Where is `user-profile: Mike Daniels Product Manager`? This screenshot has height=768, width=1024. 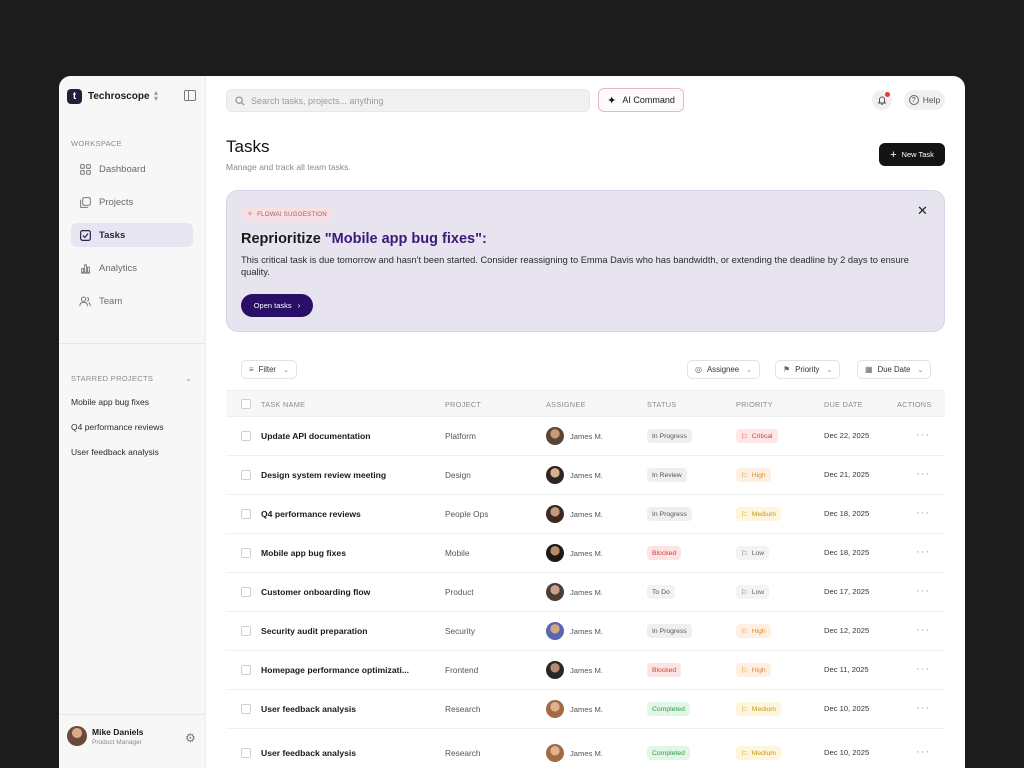
user-profile: Mike Daniels Product Manager is located at coordinates (105, 736).